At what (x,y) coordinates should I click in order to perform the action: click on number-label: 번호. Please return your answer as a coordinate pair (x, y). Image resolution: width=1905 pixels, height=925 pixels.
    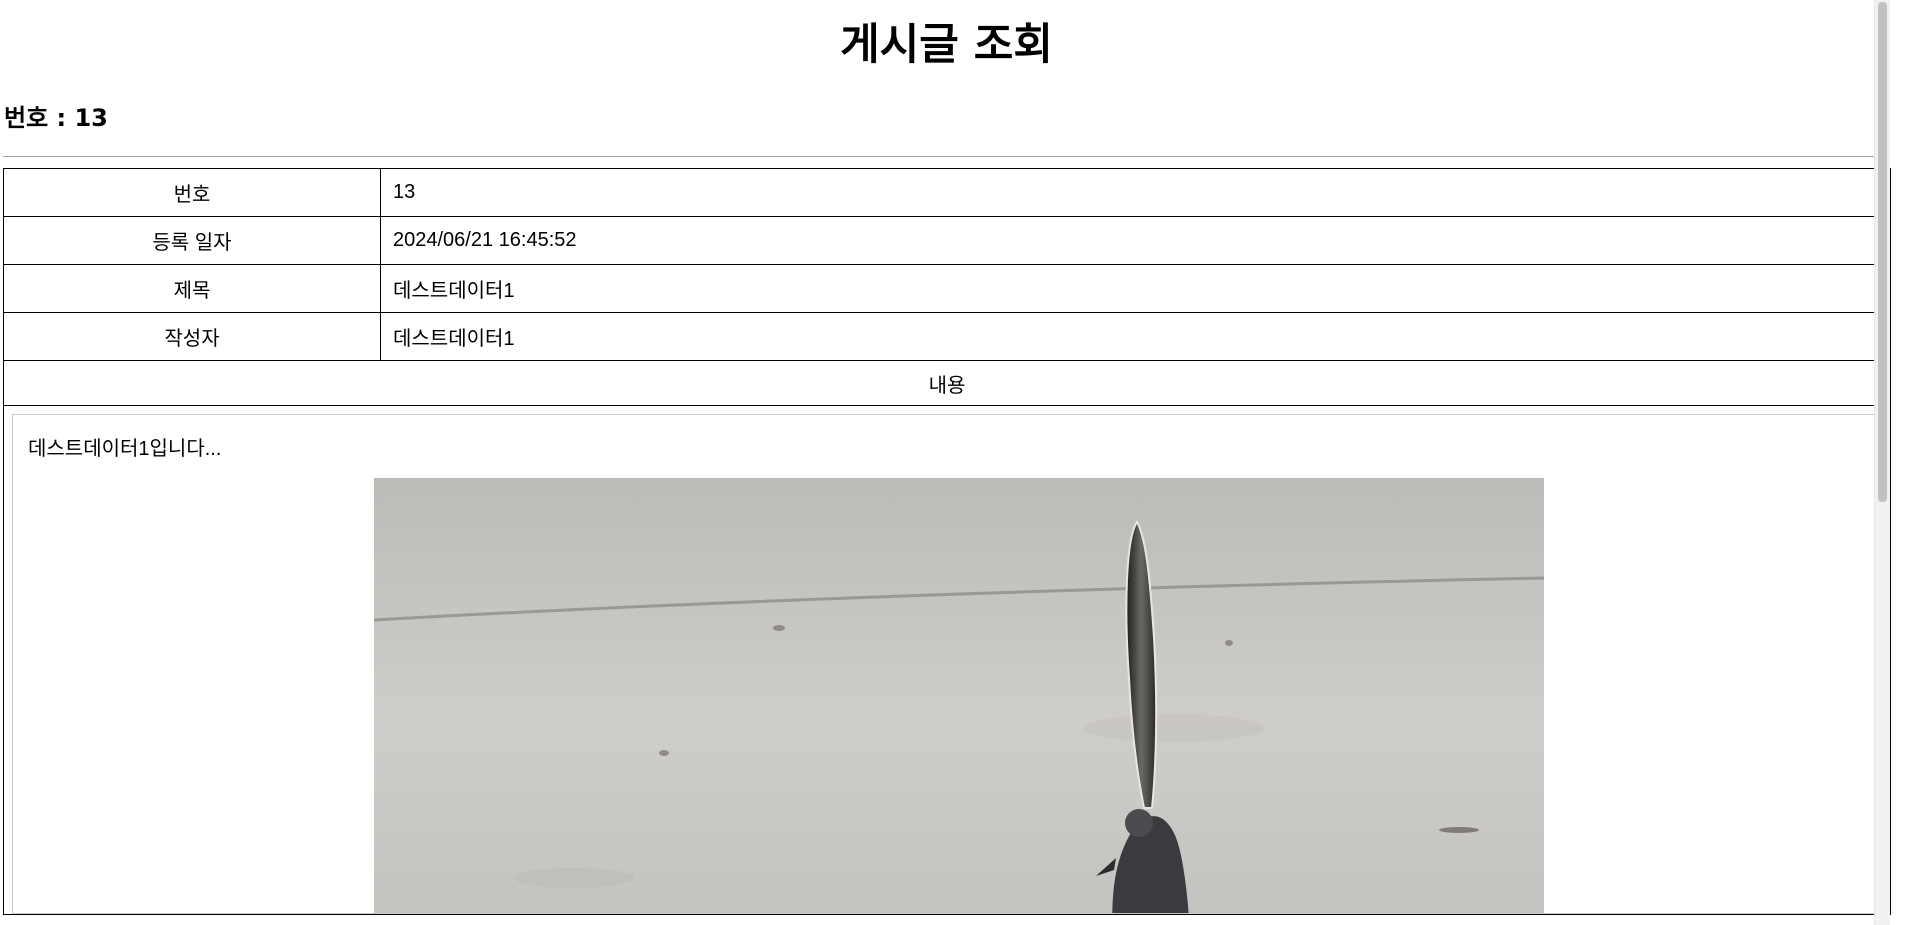
    Looking at the image, I should click on (192, 192).